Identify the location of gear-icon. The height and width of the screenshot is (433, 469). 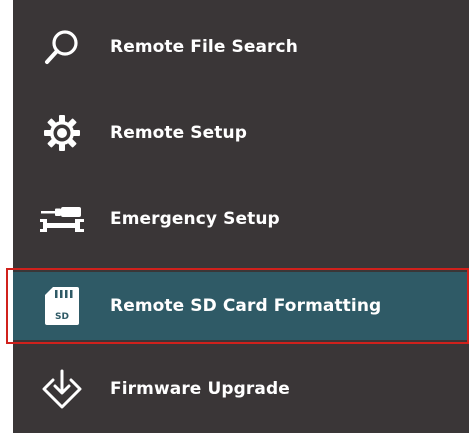
(62, 133).